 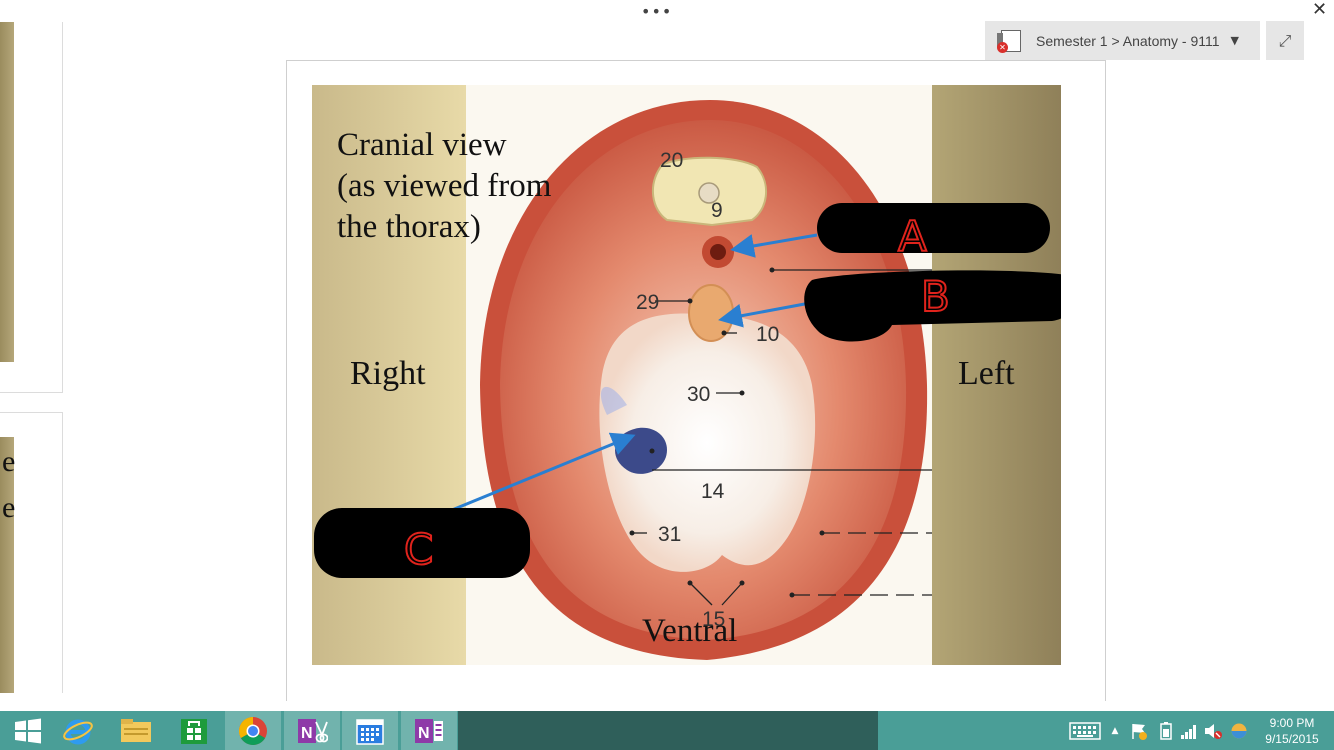 I want to click on action-center-button, so click(x=1139, y=730).